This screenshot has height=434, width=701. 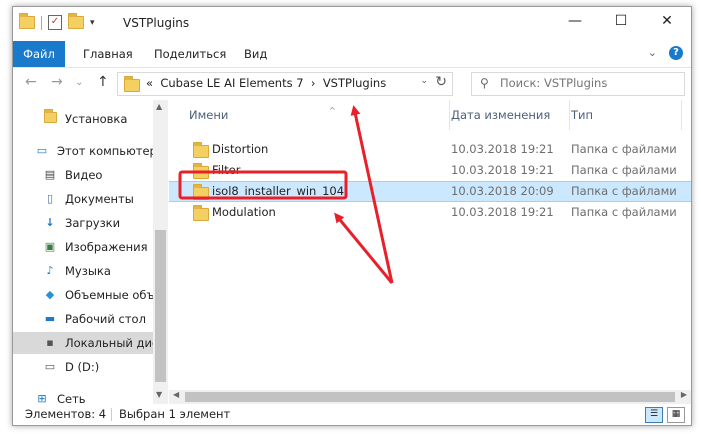 What do you see at coordinates (190, 54) in the screenshot?
I see `tab-share: Поделиться` at bounding box center [190, 54].